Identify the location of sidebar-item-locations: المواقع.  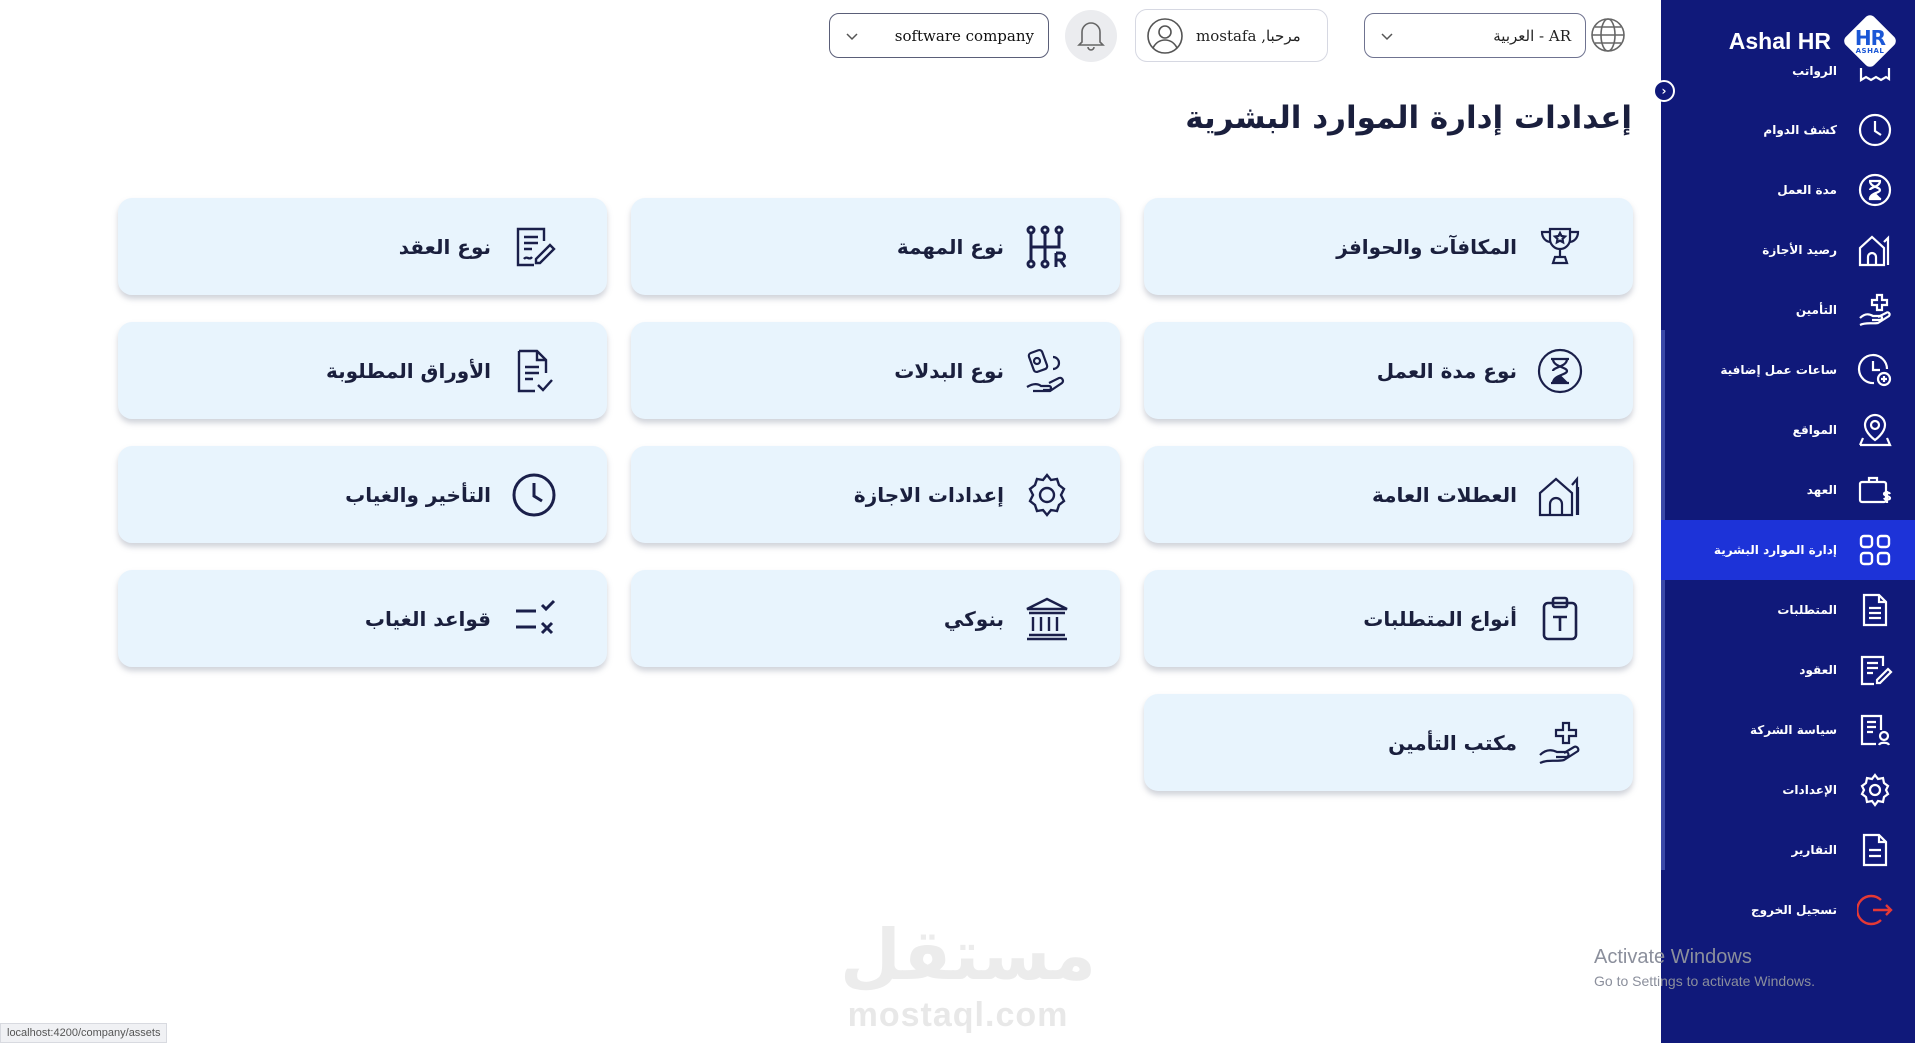
(1788, 430).